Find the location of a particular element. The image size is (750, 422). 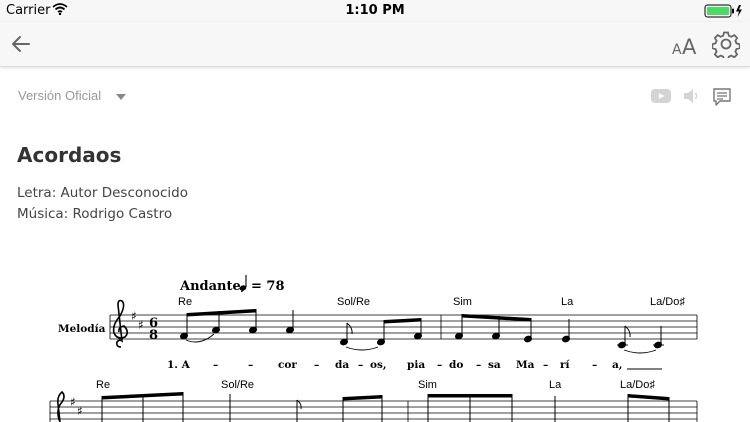

nav-bar: A A is located at coordinates (375, 44).